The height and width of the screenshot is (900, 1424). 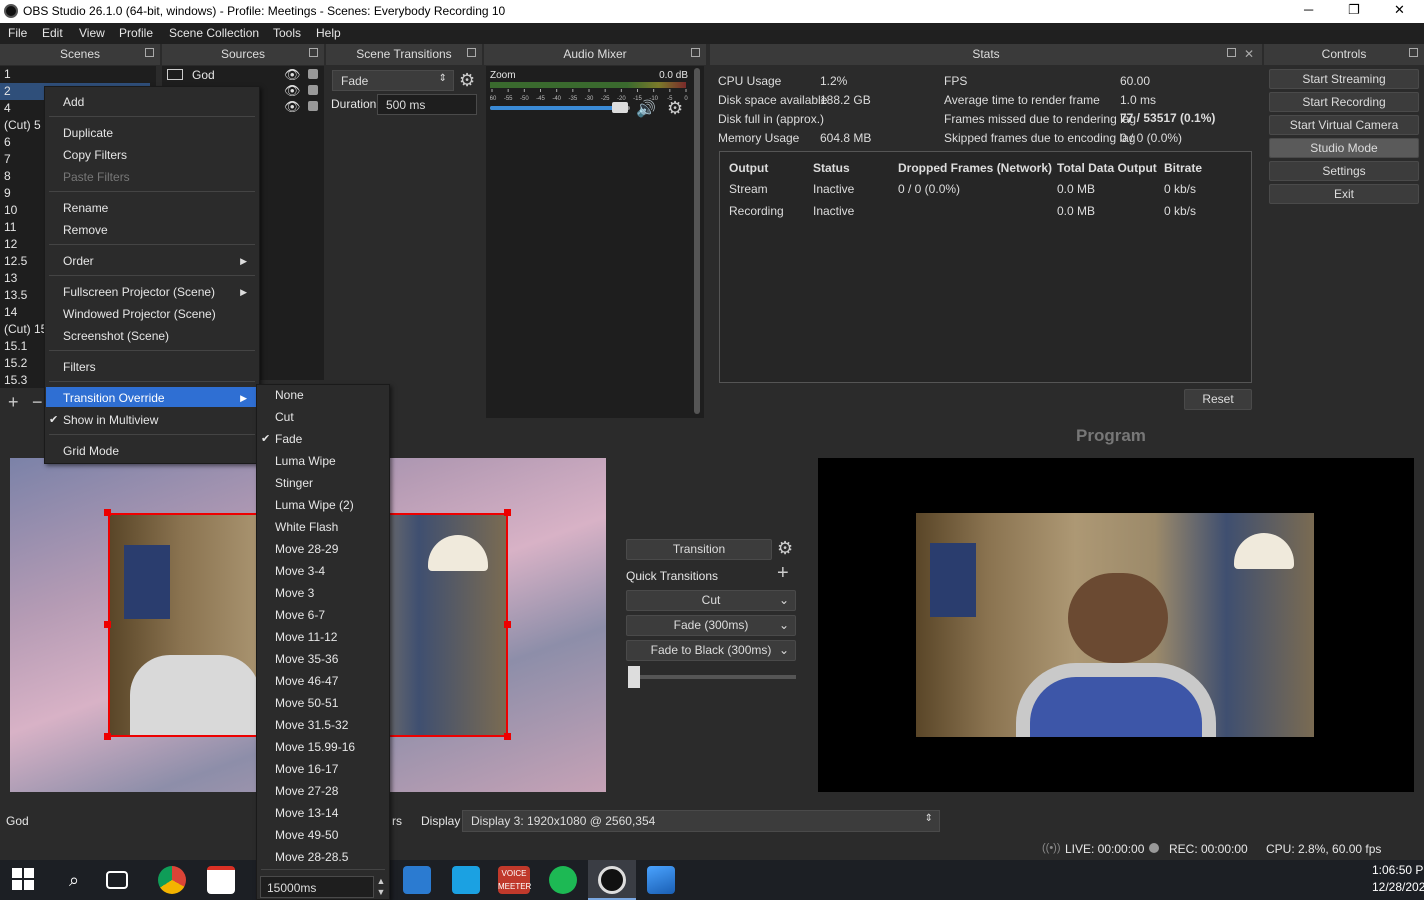 What do you see at coordinates (306, 769) in the screenshot?
I see `submenu-item: Move 16-17` at bounding box center [306, 769].